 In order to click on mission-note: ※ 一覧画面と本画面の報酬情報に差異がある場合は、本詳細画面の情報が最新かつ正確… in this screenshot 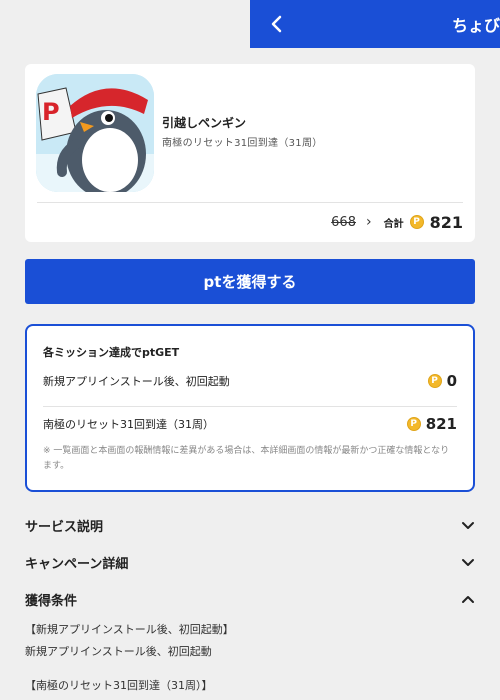, I will do `click(246, 458)`.